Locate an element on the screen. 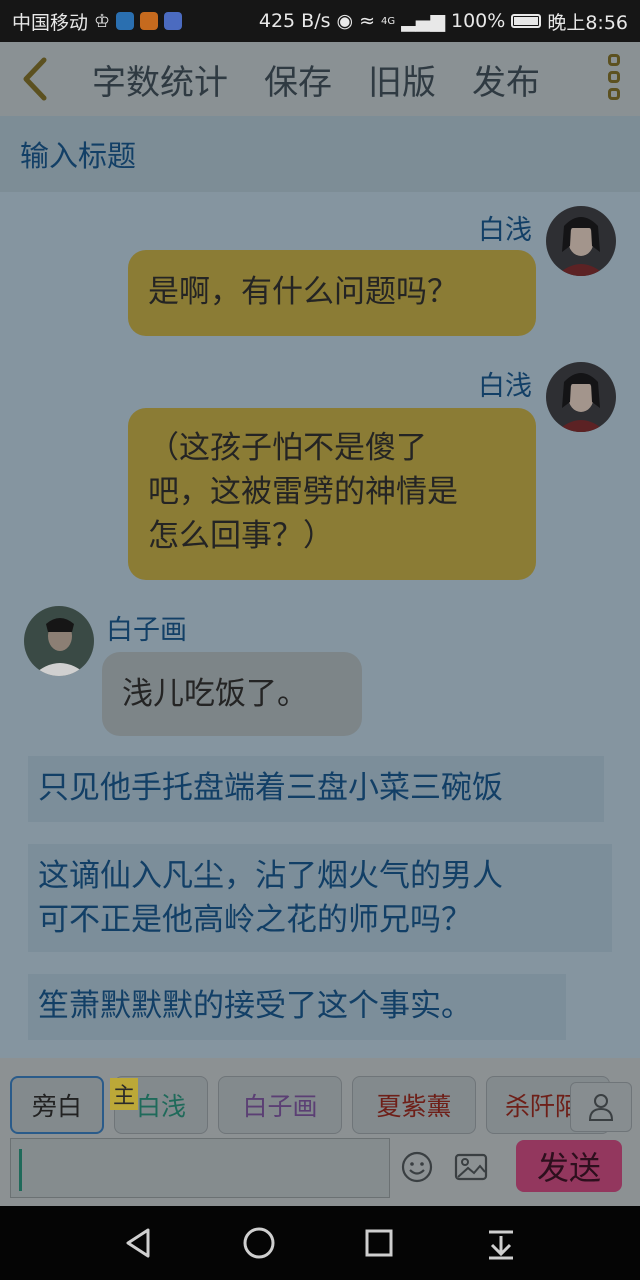 The width and height of the screenshot is (640, 1280). narration-block: 这谪仙入凡尘，沾了烟火气的男人 可不正是他高岭之花的师兄吗？ is located at coordinates (320, 898).